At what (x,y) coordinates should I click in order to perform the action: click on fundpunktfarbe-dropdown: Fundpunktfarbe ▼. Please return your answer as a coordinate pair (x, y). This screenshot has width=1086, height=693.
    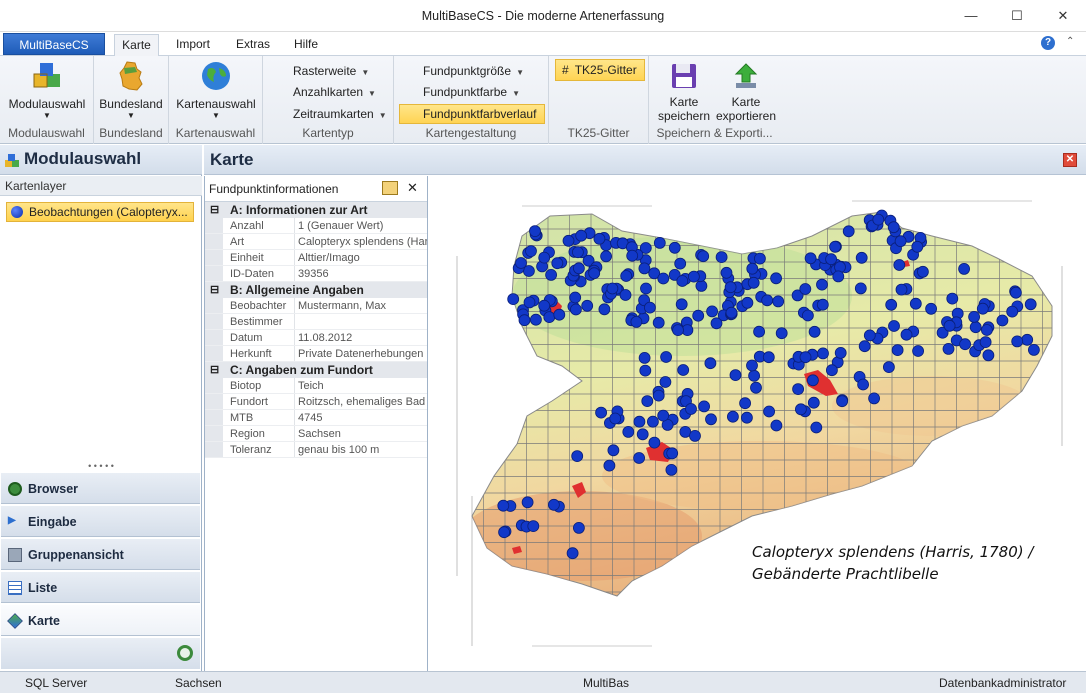
    Looking at the image, I should click on (471, 92).